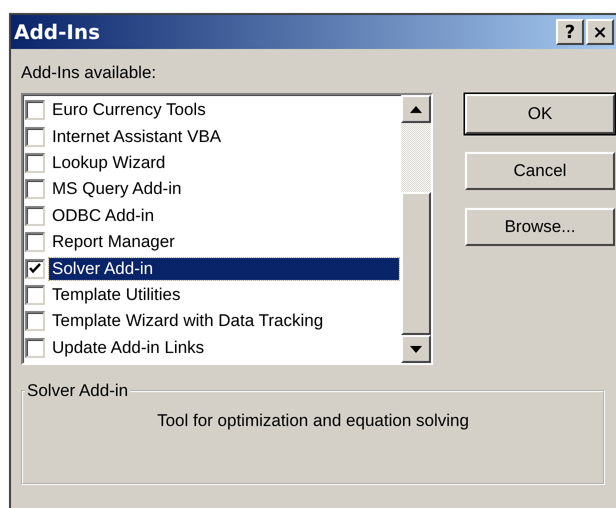 The image size is (616, 508). What do you see at coordinates (224, 189) in the screenshot?
I see `addin-item: MS Query Add-in` at bounding box center [224, 189].